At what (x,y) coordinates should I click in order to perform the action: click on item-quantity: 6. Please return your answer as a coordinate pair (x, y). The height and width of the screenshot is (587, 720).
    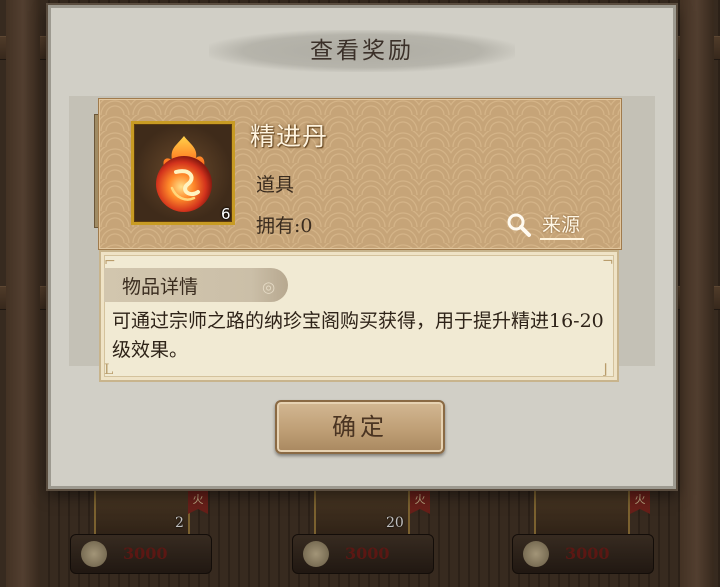
    Looking at the image, I should click on (226, 214).